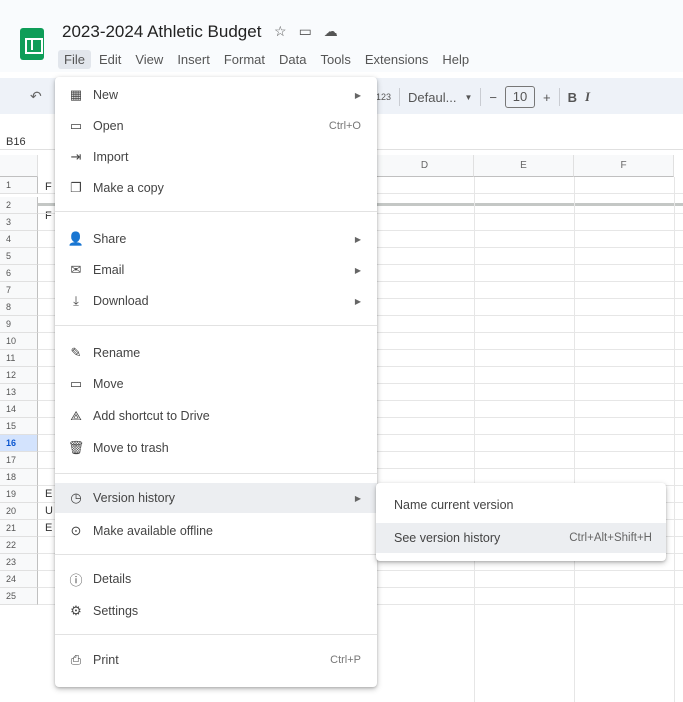  I want to click on row-header: 4, so click(19, 239).